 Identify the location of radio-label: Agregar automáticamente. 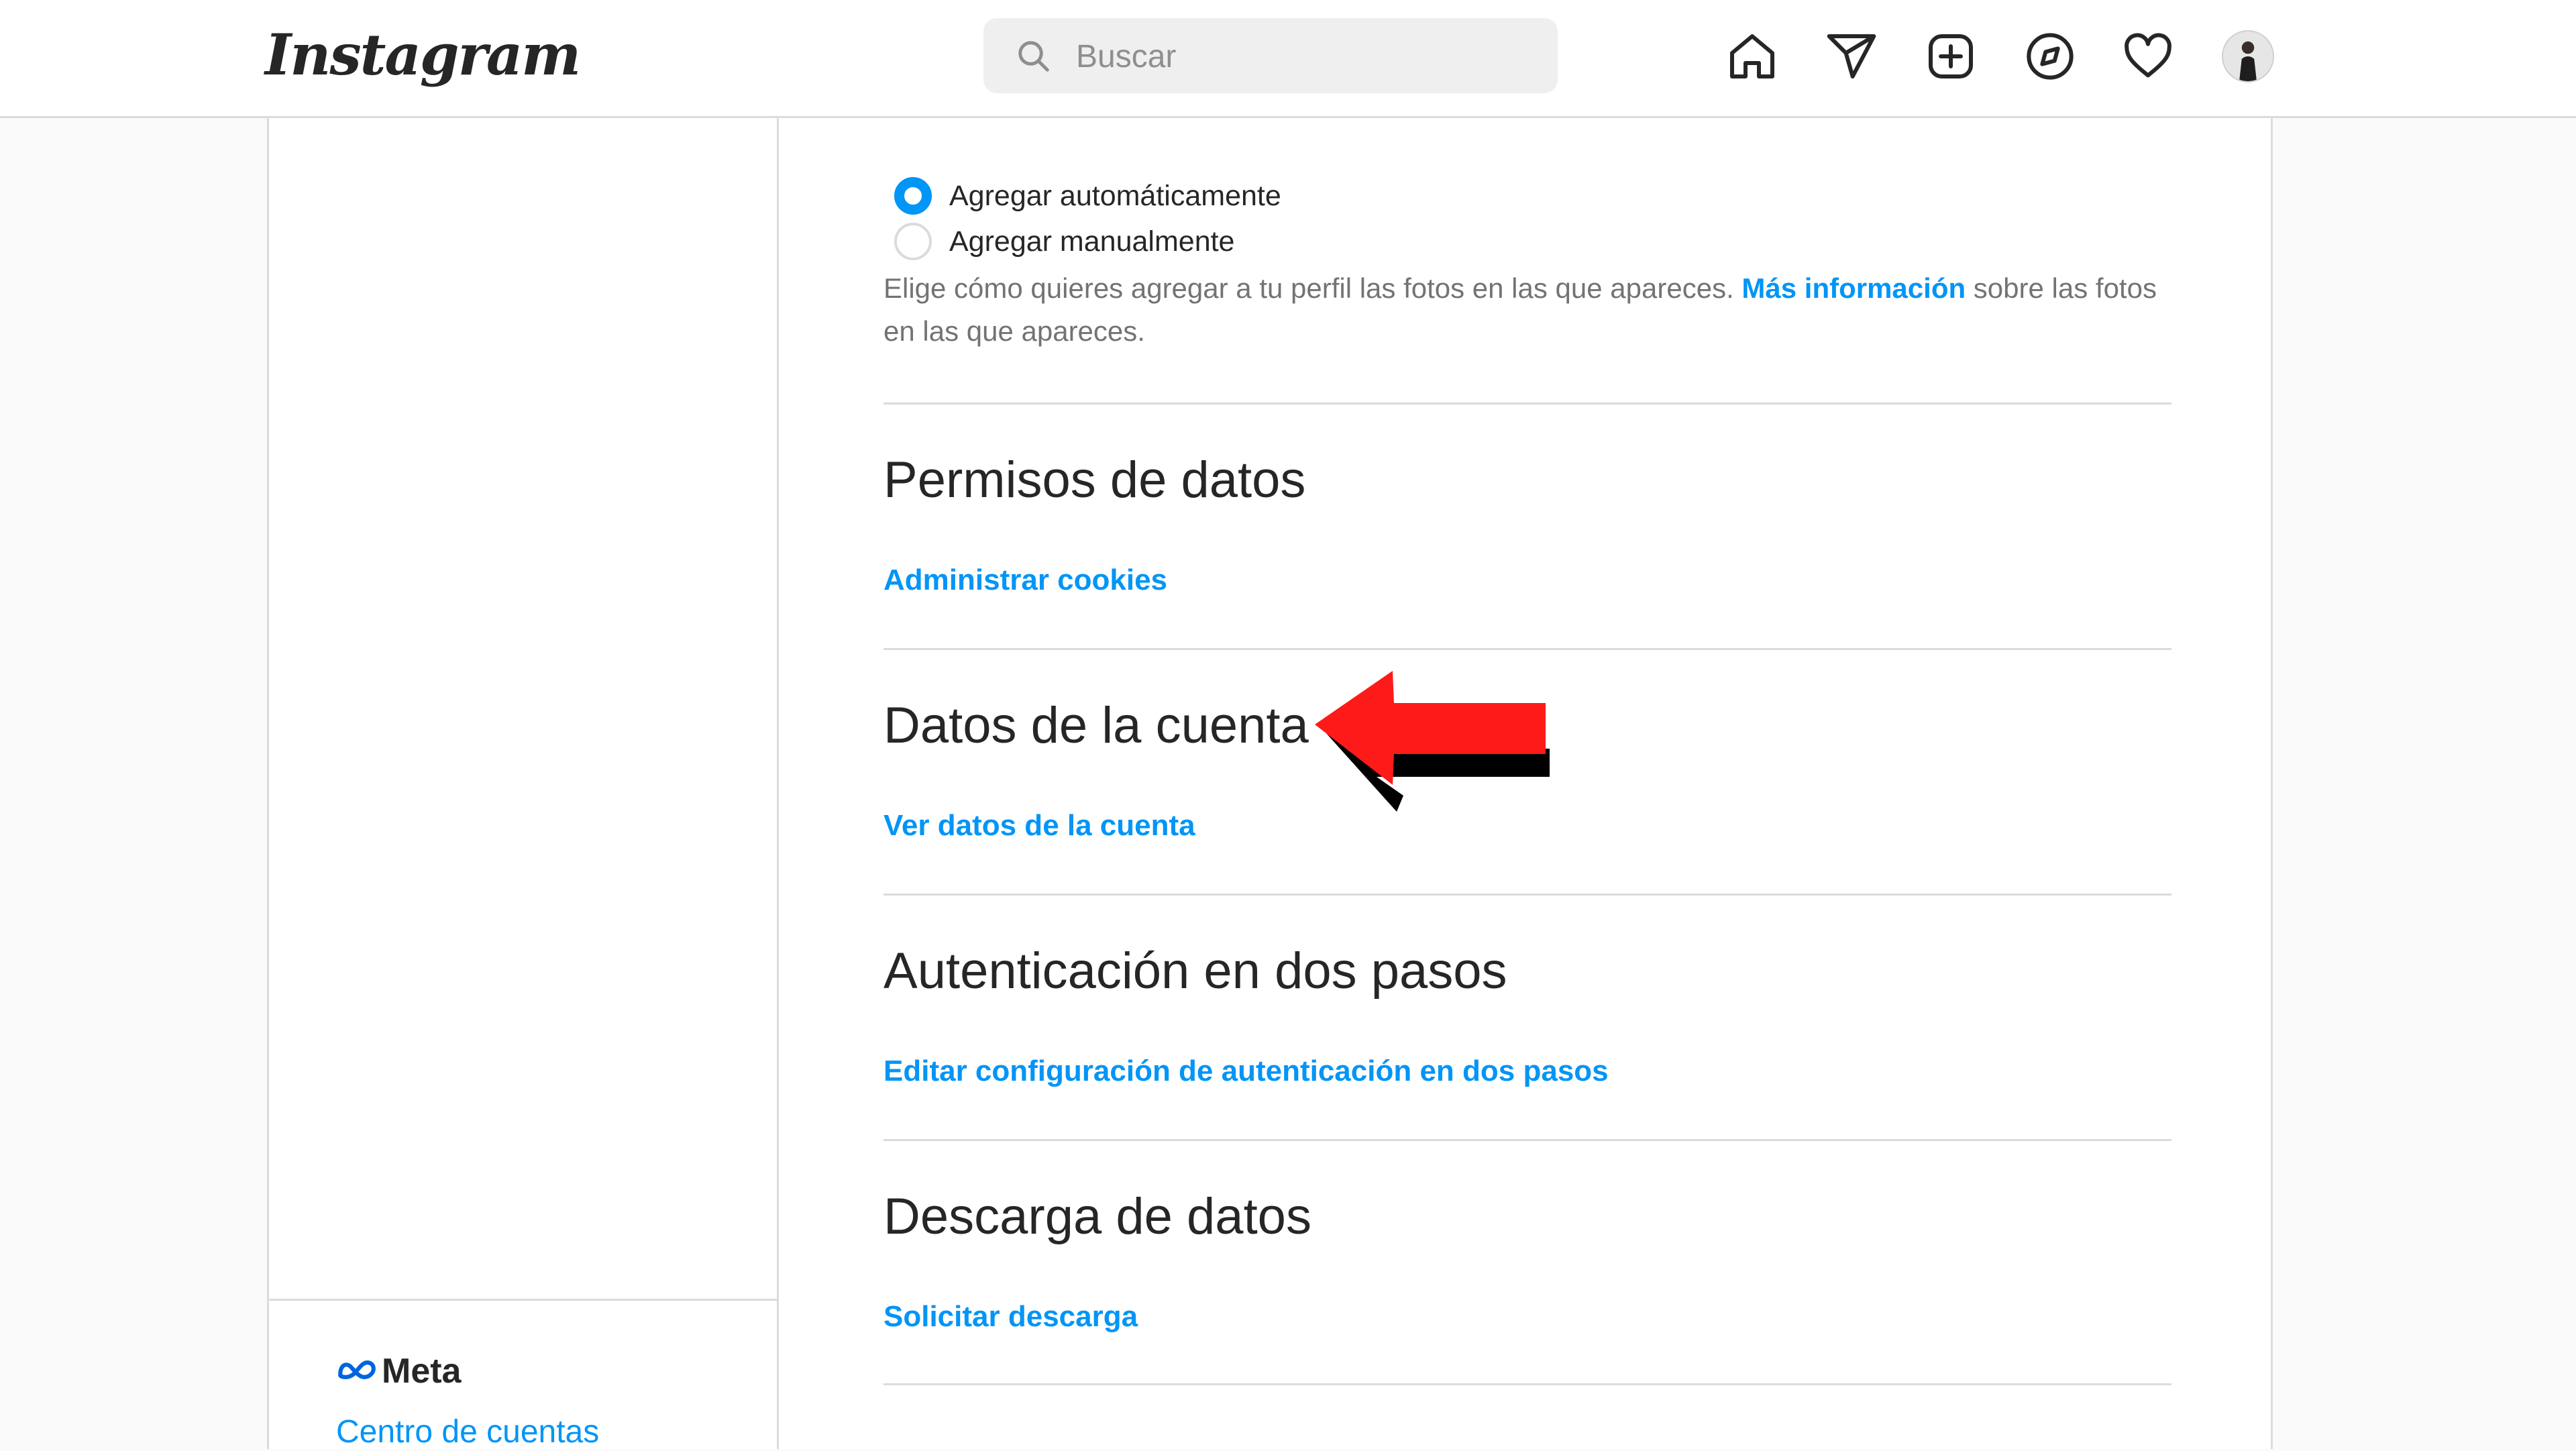
(1115, 195).